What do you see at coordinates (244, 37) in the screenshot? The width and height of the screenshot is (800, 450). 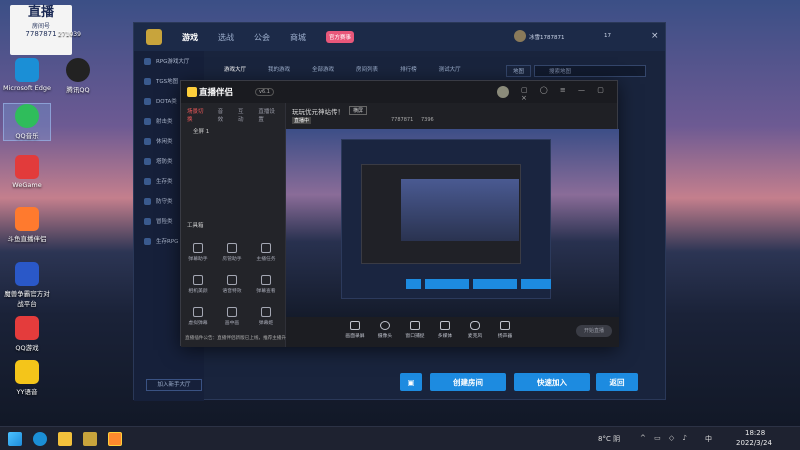 I see `lobby-nav: 游戏 选战 公会 商城` at bounding box center [244, 37].